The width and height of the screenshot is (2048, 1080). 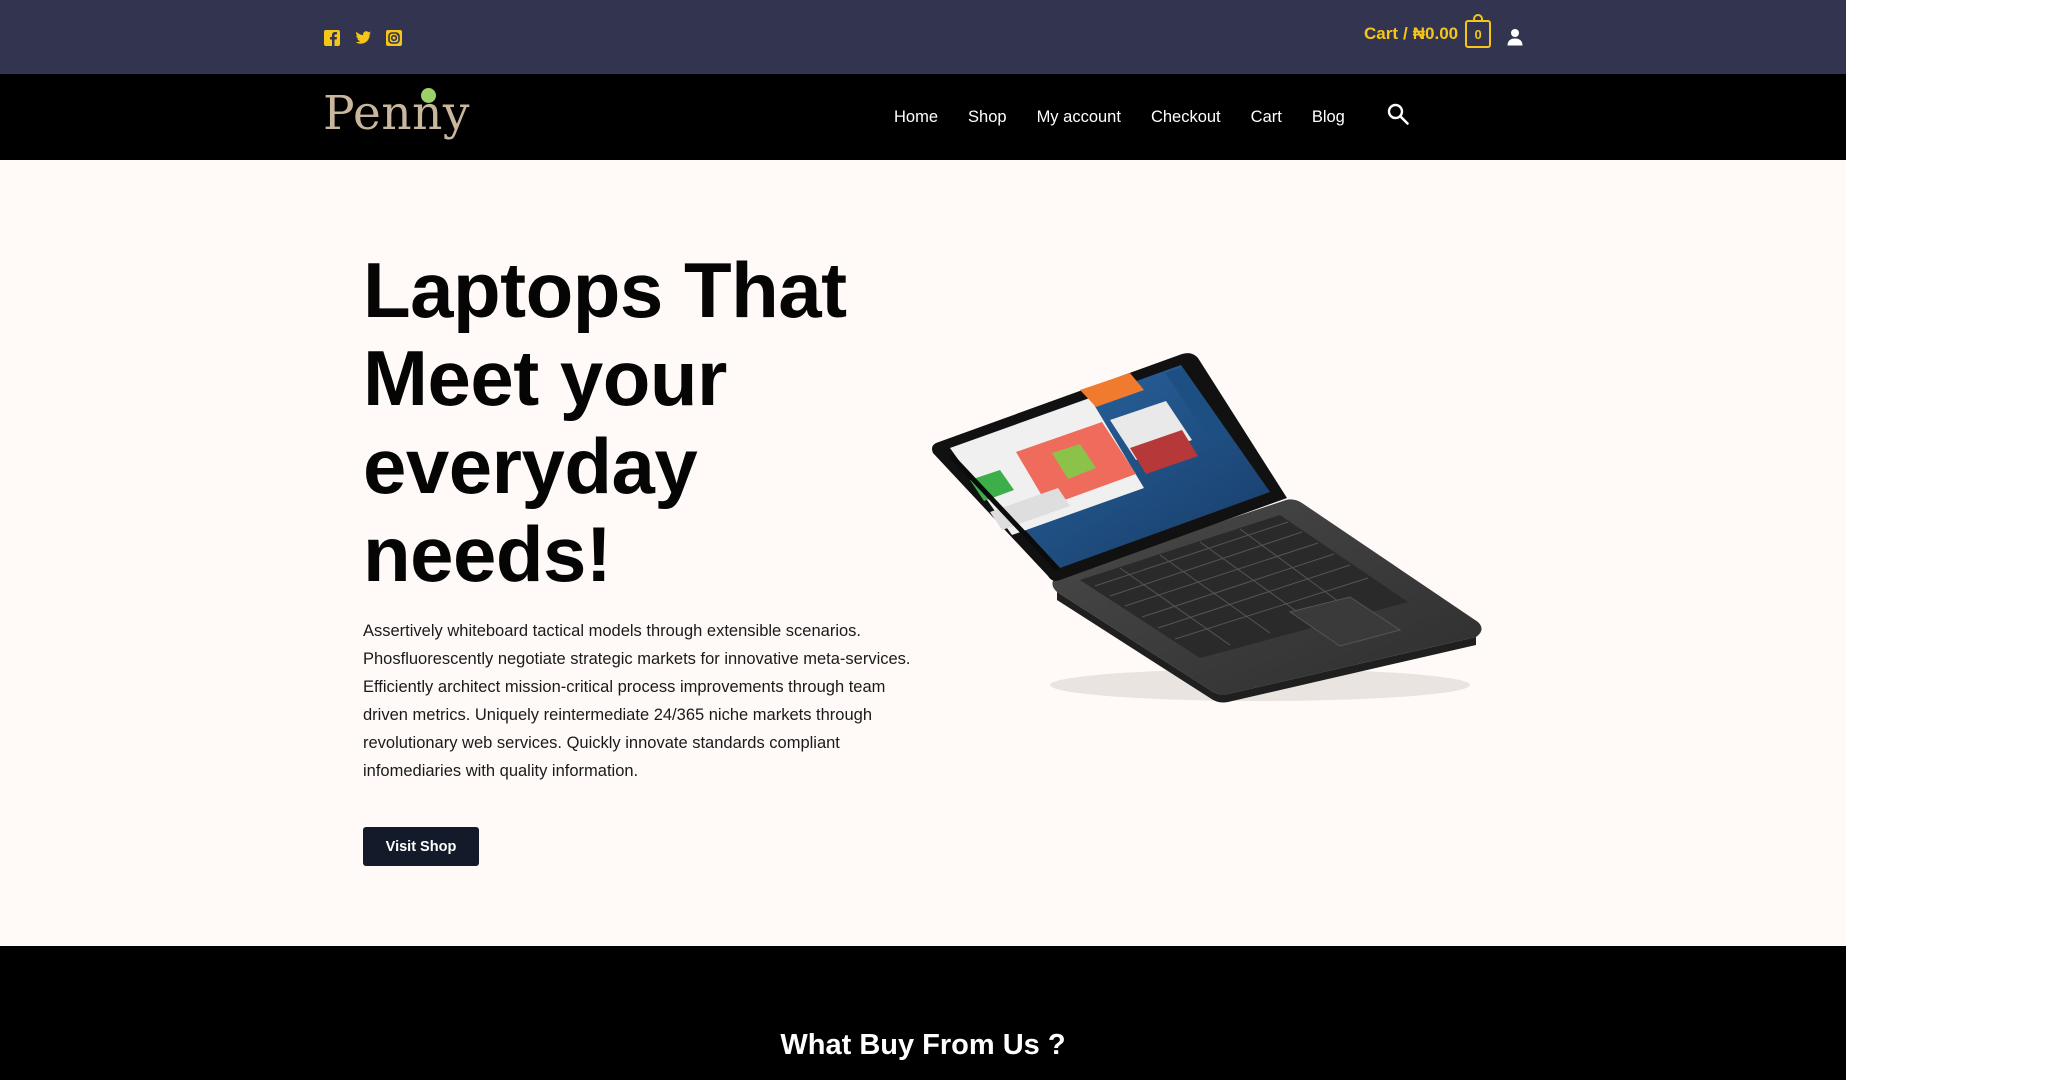 What do you see at coordinates (332, 38) in the screenshot?
I see `facebook-icon` at bounding box center [332, 38].